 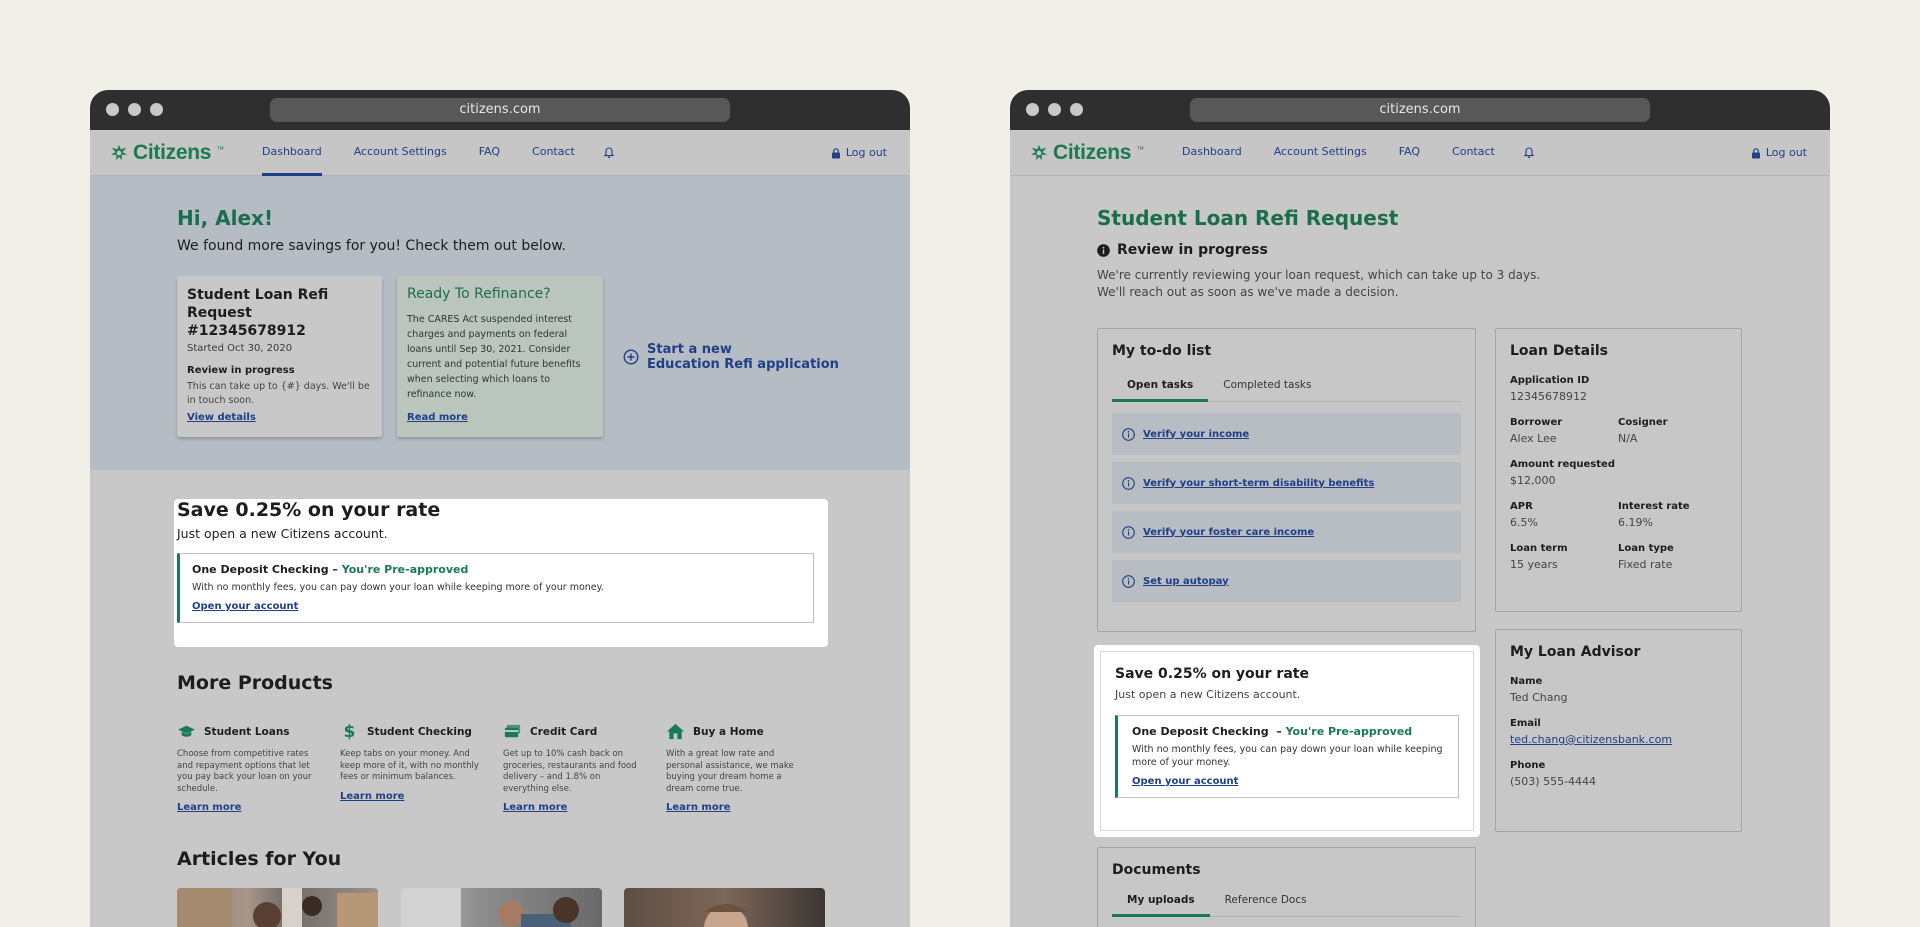 What do you see at coordinates (631, 357) in the screenshot?
I see `plus-circle-icon` at bounding box center [631, 357].